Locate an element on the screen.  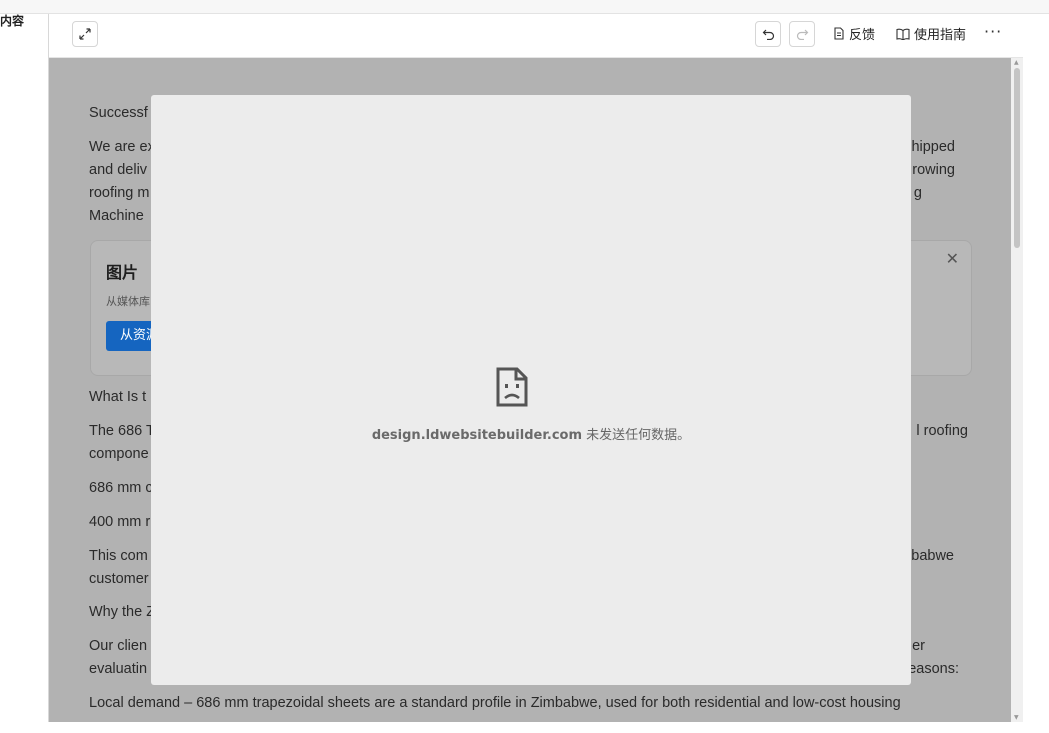
redo-button is located at coordinates (802, 34).